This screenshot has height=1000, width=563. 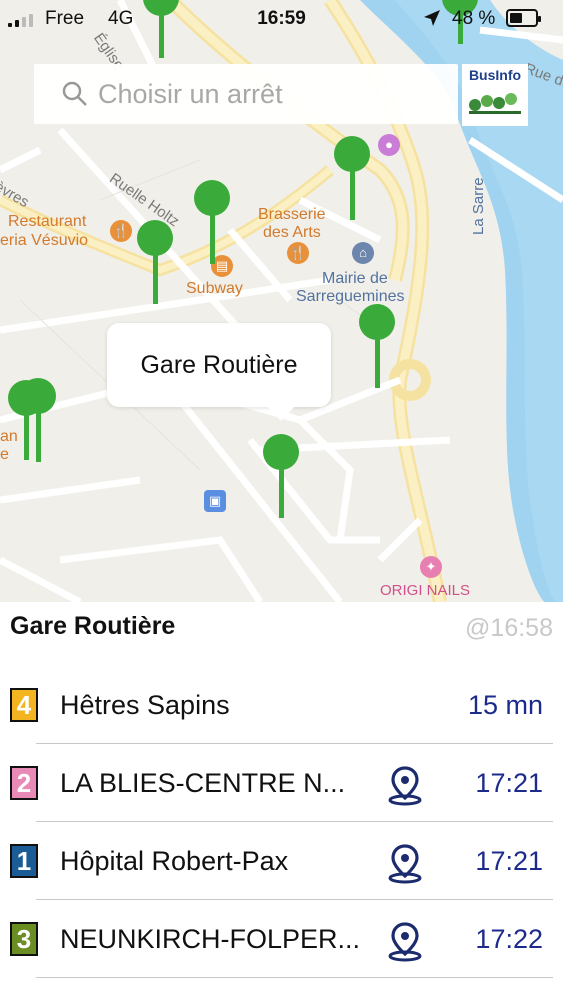 What do you see at coordinates (47, 221) in the screenshot?
I see `restaurant-label: Restaurant` at bounding box center [47, 221].